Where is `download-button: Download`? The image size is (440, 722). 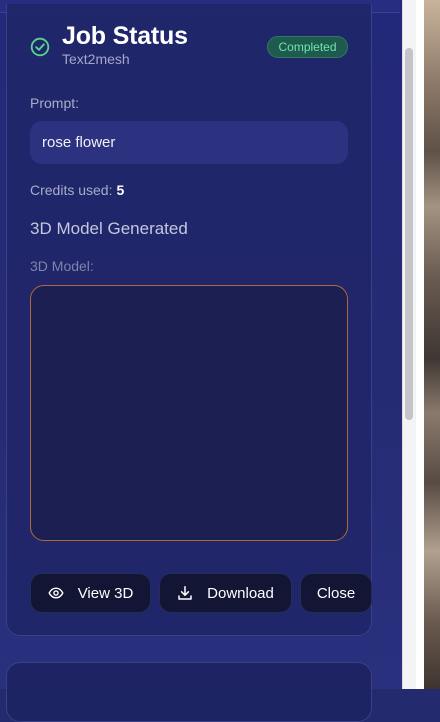 download-button: Download is located at coordinates (225, 593).